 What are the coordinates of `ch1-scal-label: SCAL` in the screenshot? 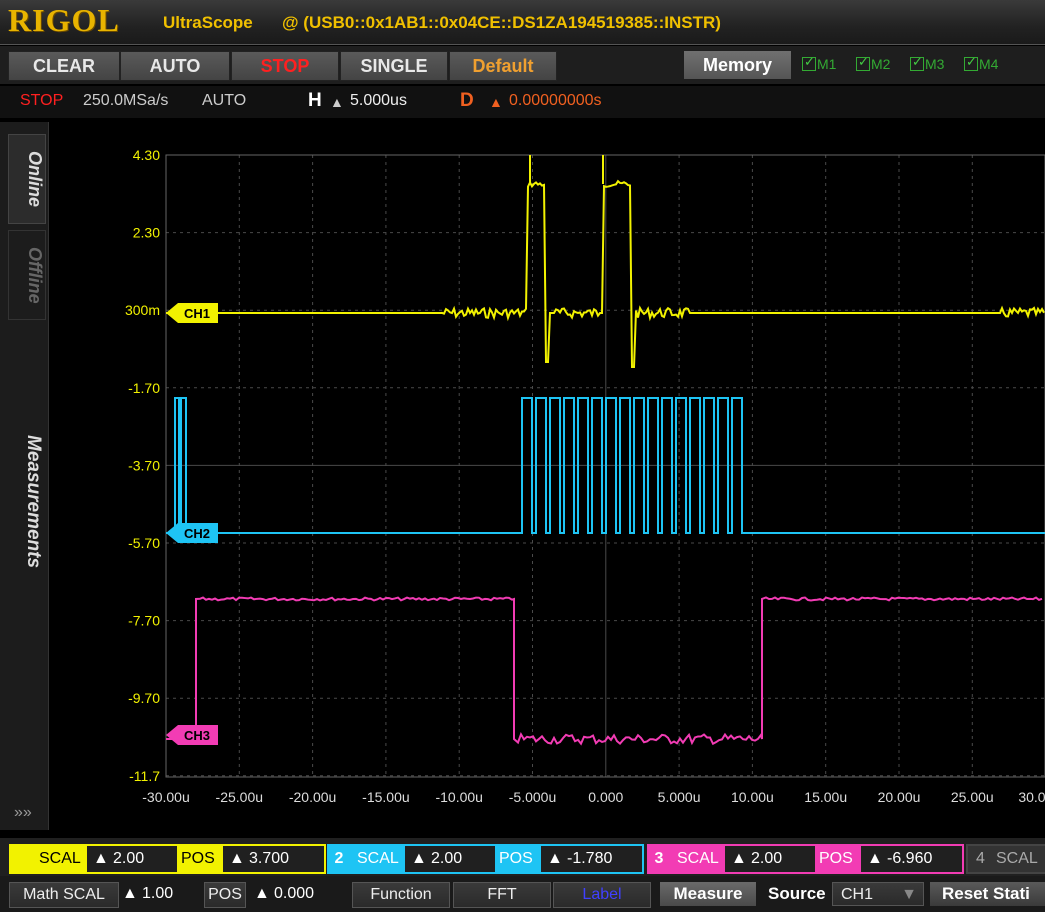 It's located at (49, 859).